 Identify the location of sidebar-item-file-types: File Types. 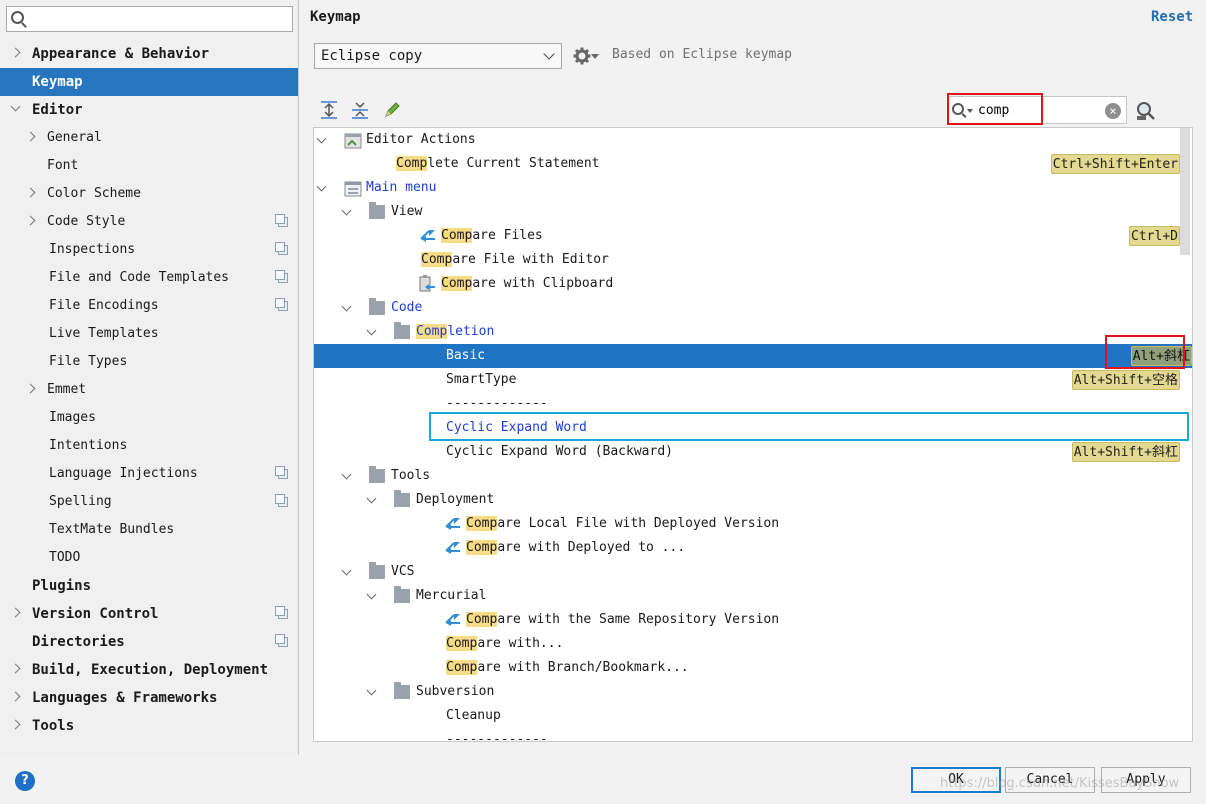
(149, 362).